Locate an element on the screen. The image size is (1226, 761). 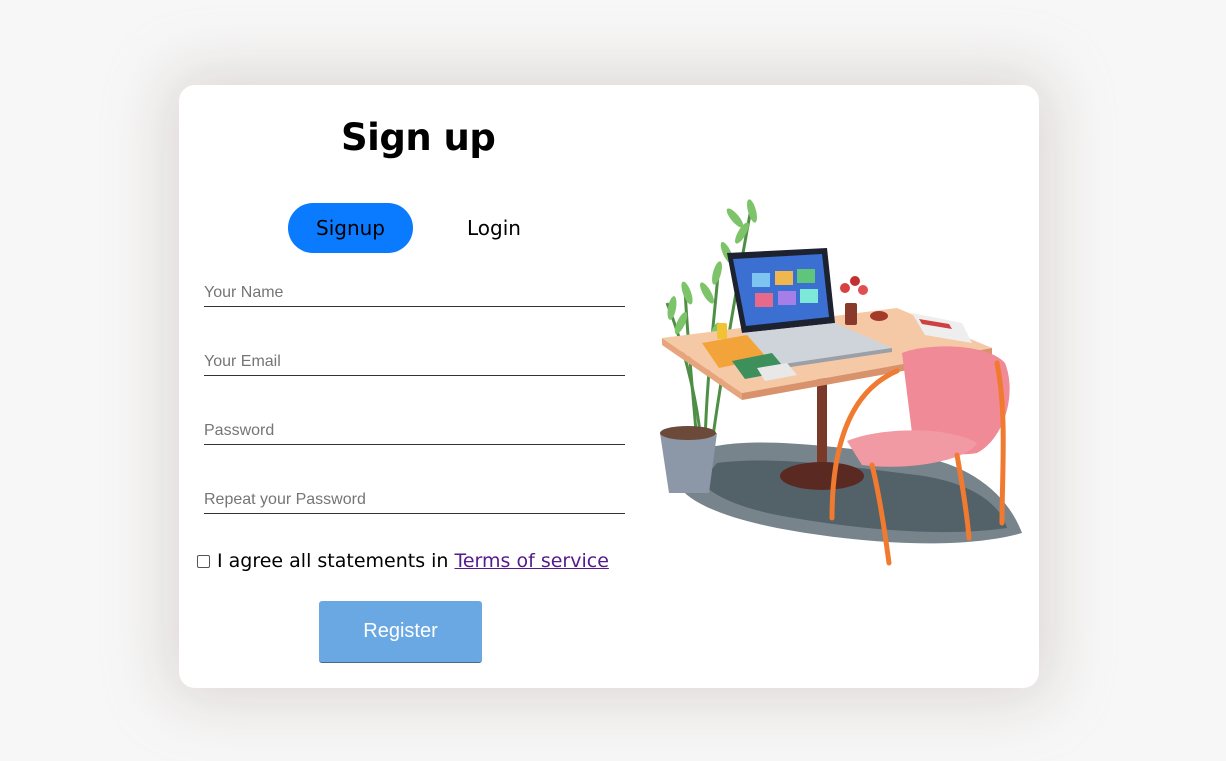
name-field-container is located at coordinates (414, 294).